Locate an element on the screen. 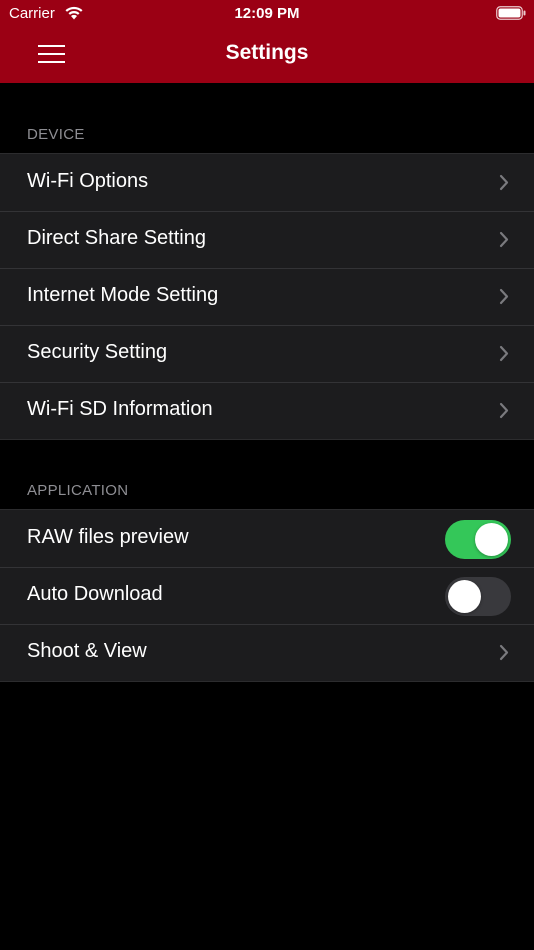 This screenshot has width=534, height=950. settings-row-internet-mode: Internet Mode Setting is located at coordinates (267, 296).